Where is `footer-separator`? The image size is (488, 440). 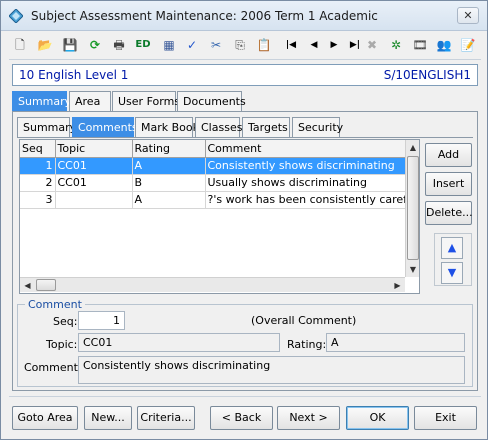 footer-separator is located at coordinates (245, 396).